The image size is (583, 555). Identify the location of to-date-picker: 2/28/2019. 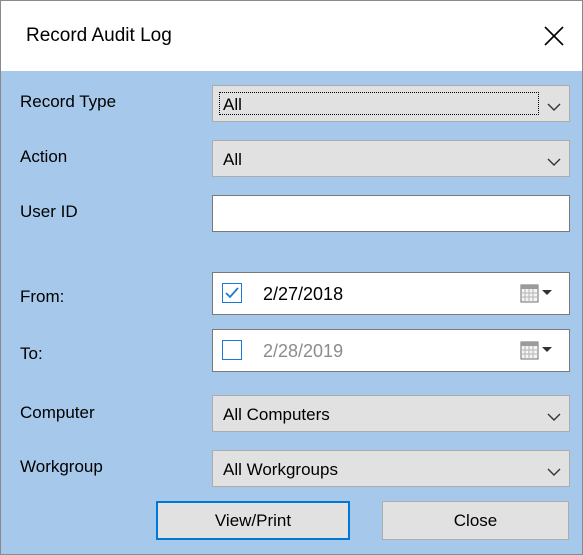
(391, 350).